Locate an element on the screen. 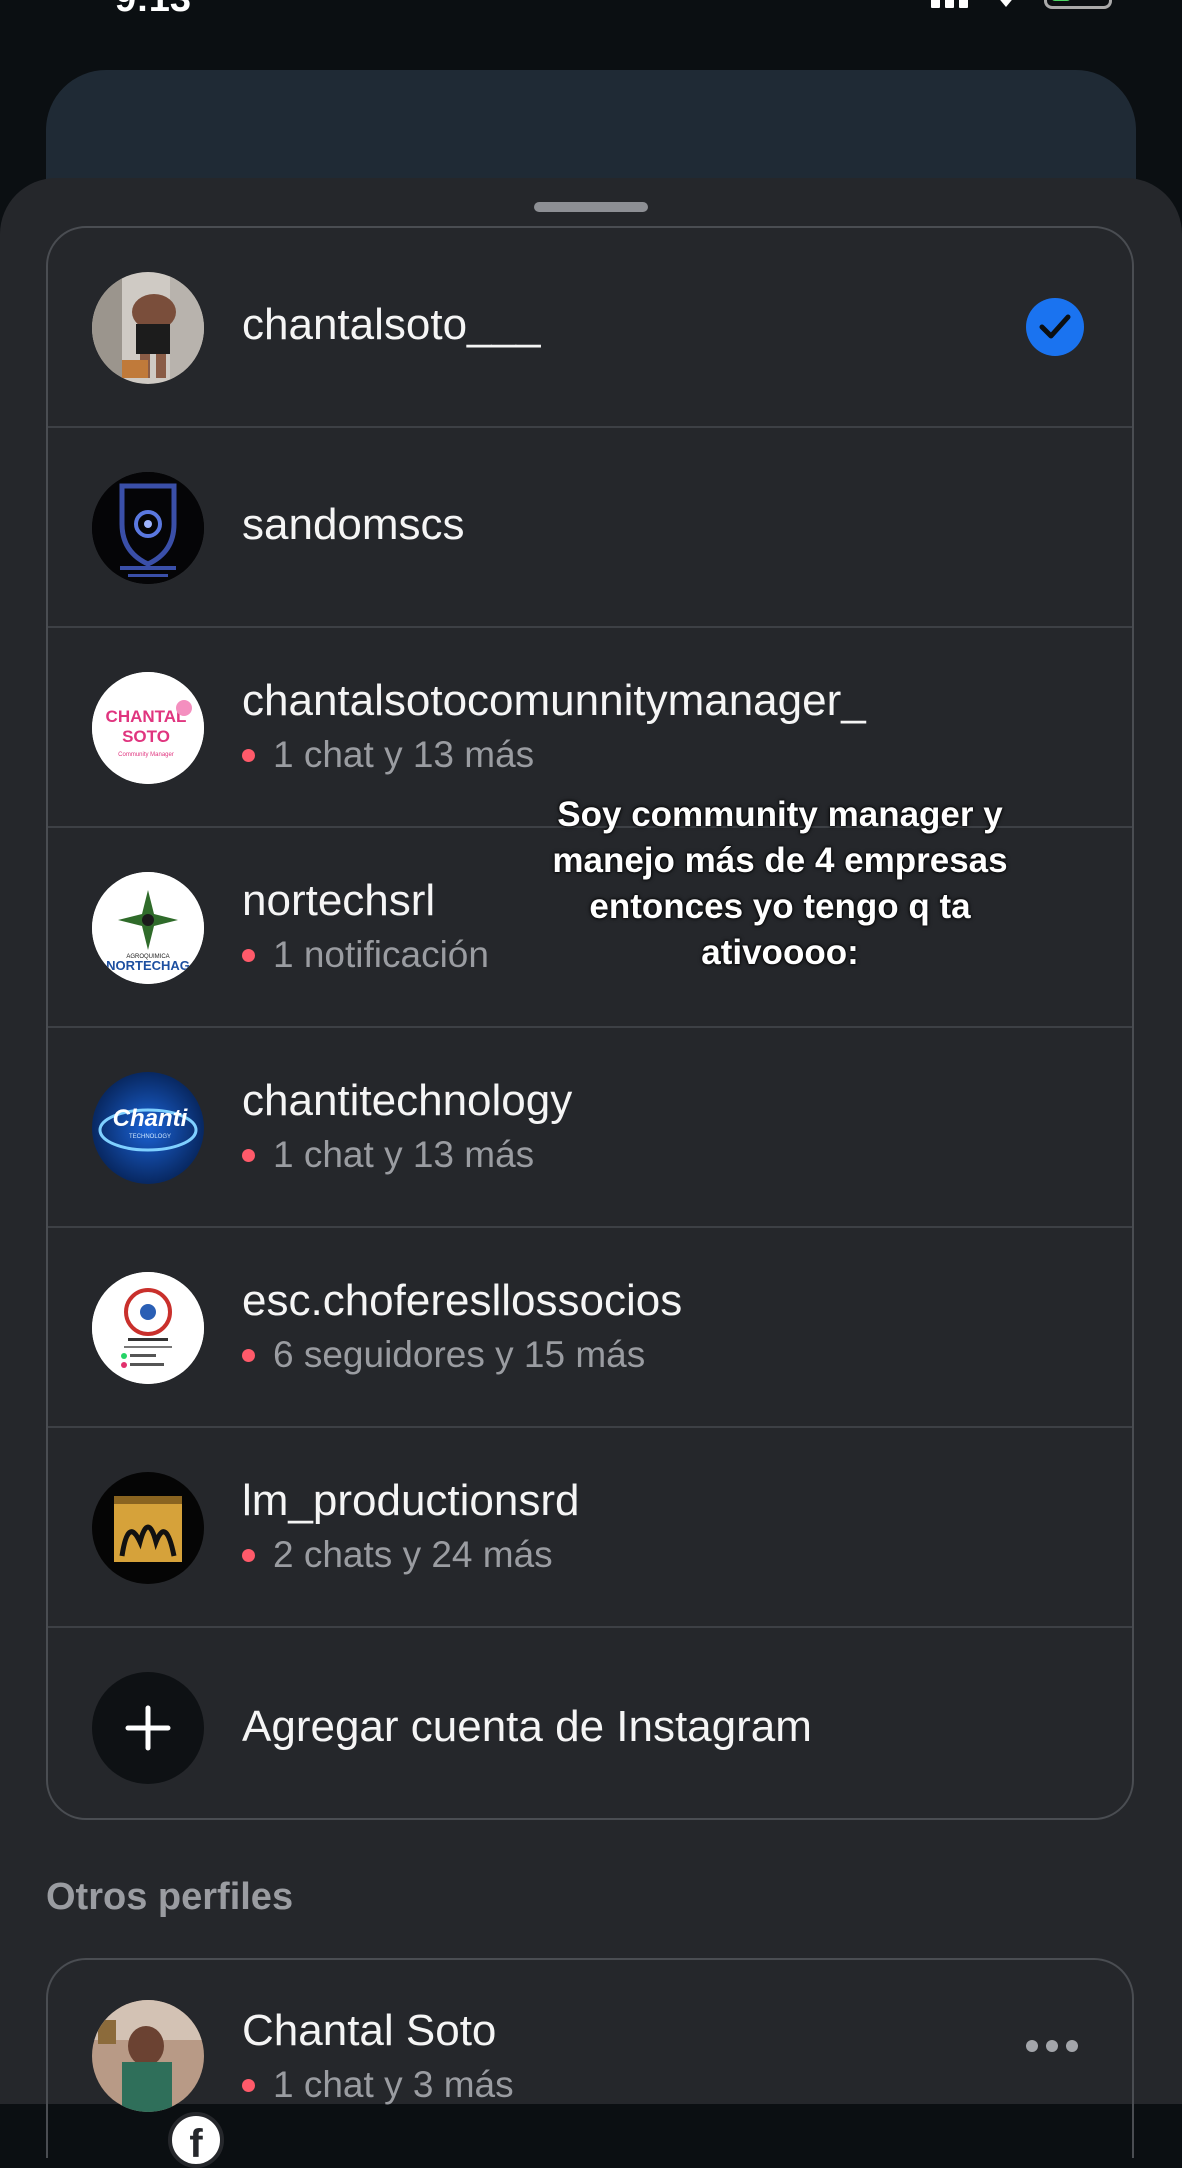 This screenshot has width=1182, height=2168. account-activity: 6 seguidores y 15 más is located at coordinates (462, 1355).